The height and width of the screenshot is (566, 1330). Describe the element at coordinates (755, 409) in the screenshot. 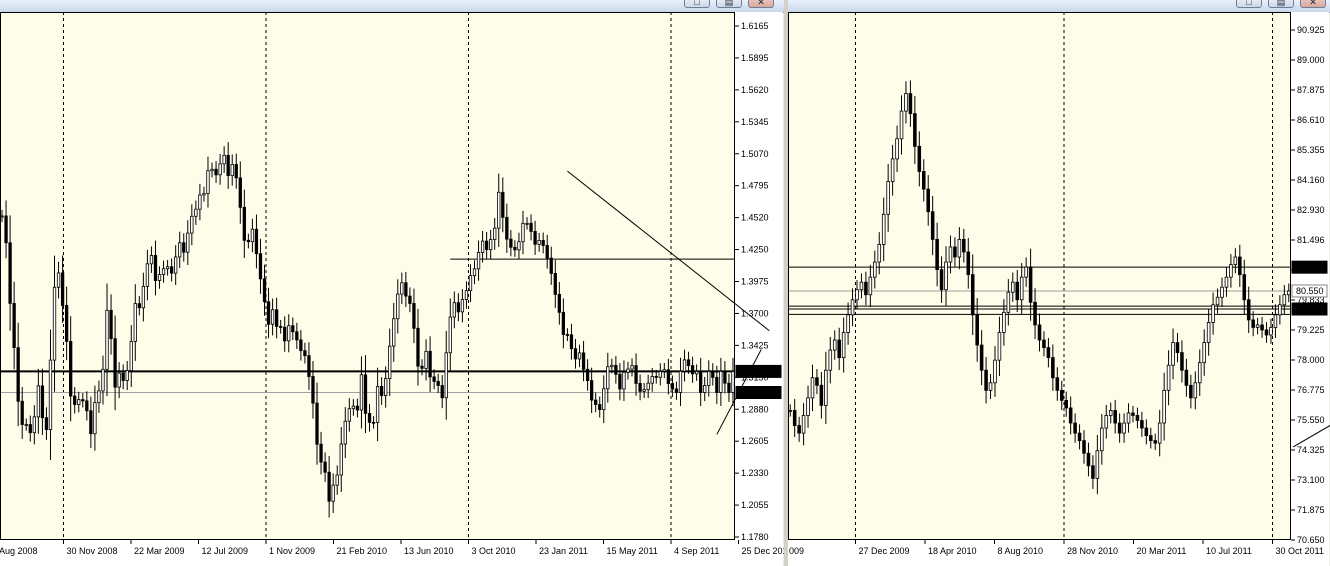

I see `y-tick-label: 1.2880` at that location.